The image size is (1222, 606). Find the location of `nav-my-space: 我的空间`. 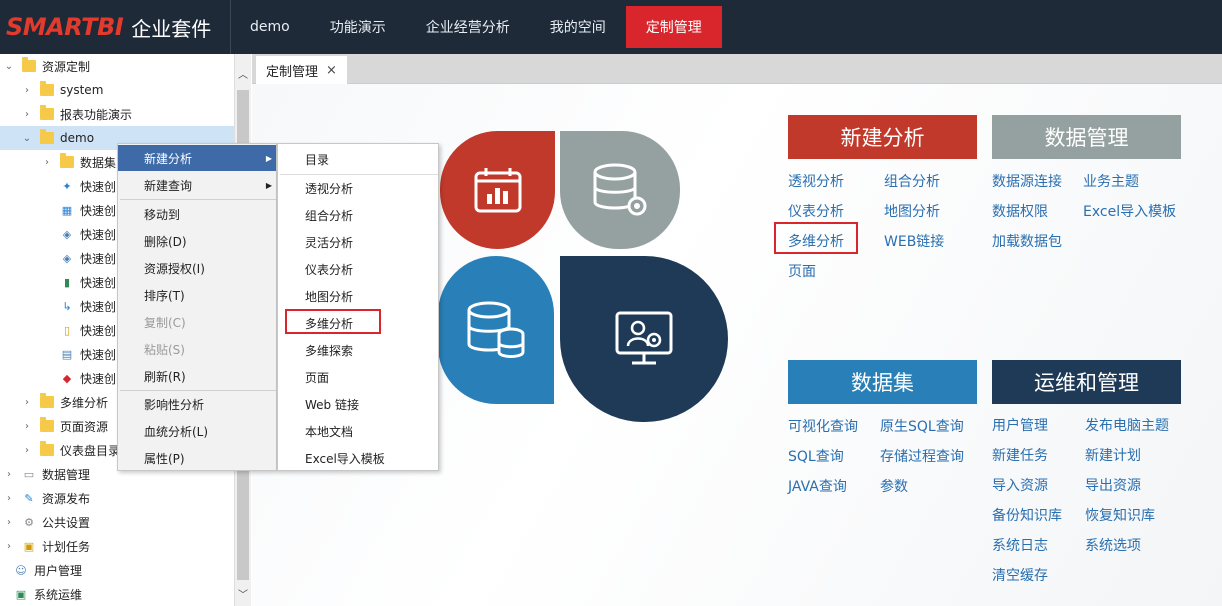

nav-my-space: 我的空间 is located at coordinates (578, 27).